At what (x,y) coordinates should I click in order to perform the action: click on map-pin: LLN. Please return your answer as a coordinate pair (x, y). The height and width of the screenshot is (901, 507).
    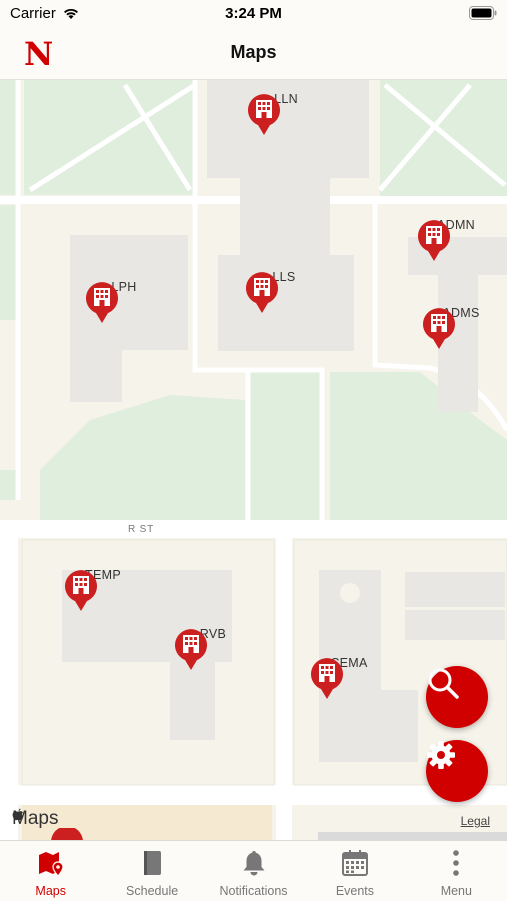
    Looking at the image, I should click on (286, 113).